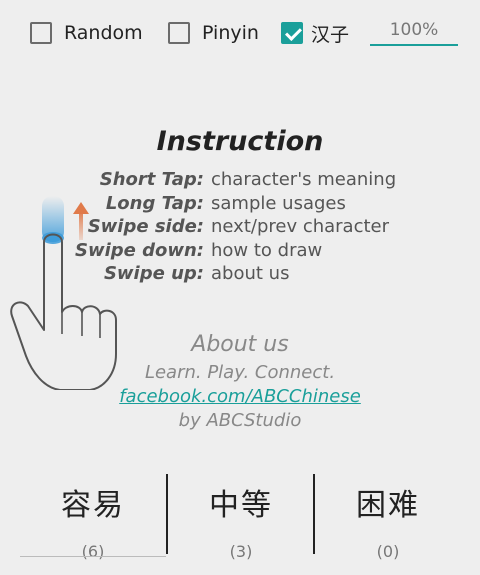  Describe the element at coordinates (179, 33) in the screenshot. I see `pinyin-checkbox-box` at that location.